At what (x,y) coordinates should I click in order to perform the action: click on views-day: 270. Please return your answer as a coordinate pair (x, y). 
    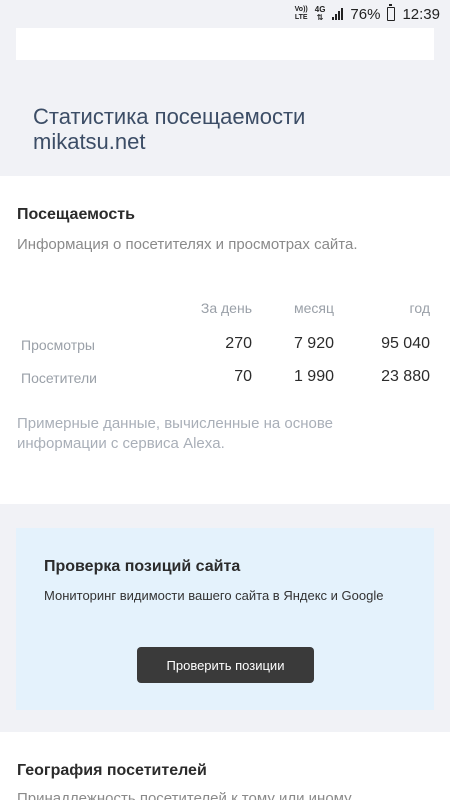
    Looking at the image, I should click on (238, 343).